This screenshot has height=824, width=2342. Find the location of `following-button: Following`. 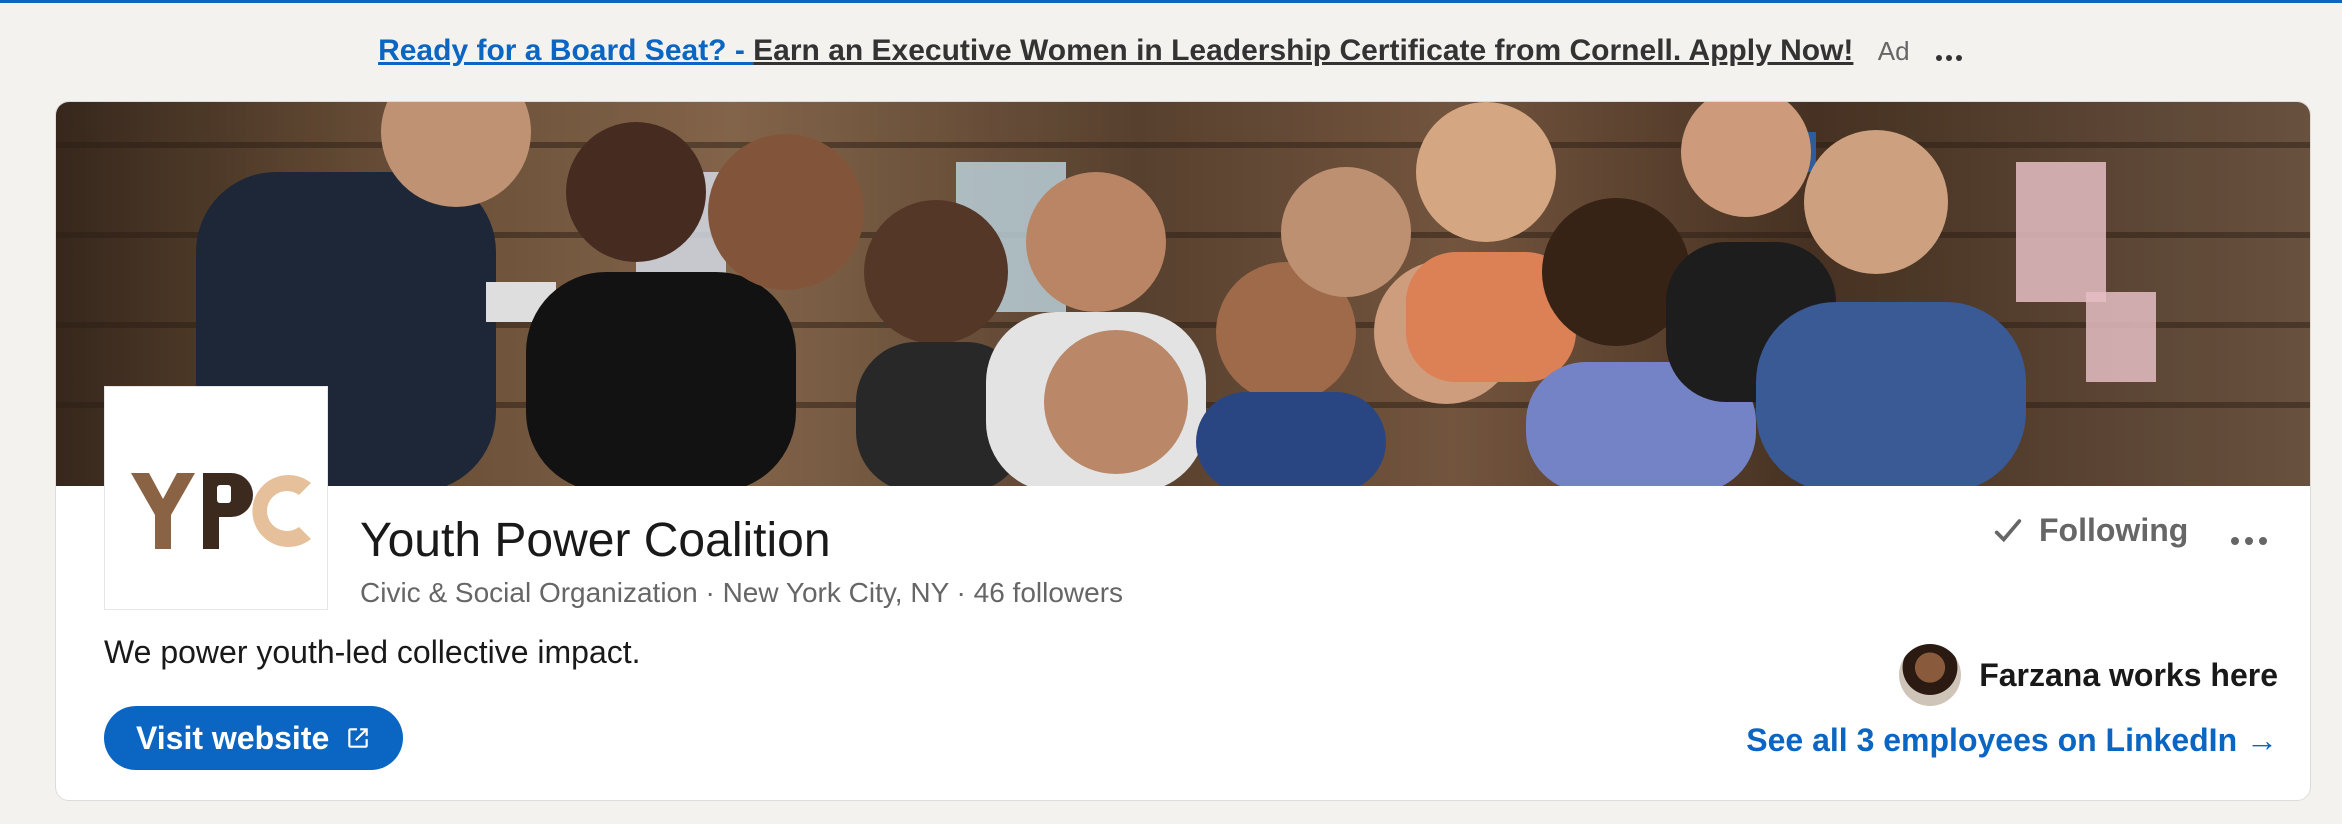

following-button: Following is located at coordinates (2089, 530).